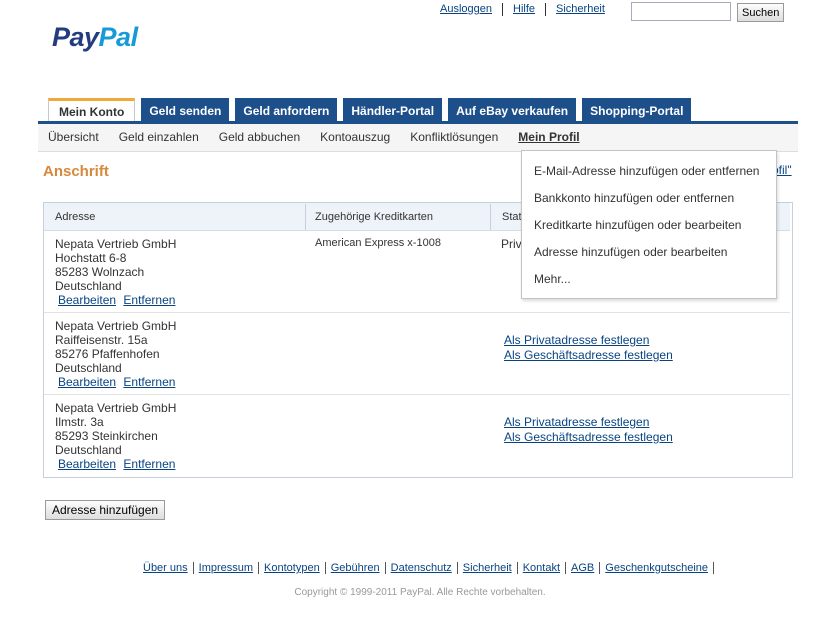 This screenshot has height=621, width=840. Describe the element at coordinates (454, 137) in the screenshot. I see `subnav-konfliktloesungen: Konfliktlösungen` at that location.